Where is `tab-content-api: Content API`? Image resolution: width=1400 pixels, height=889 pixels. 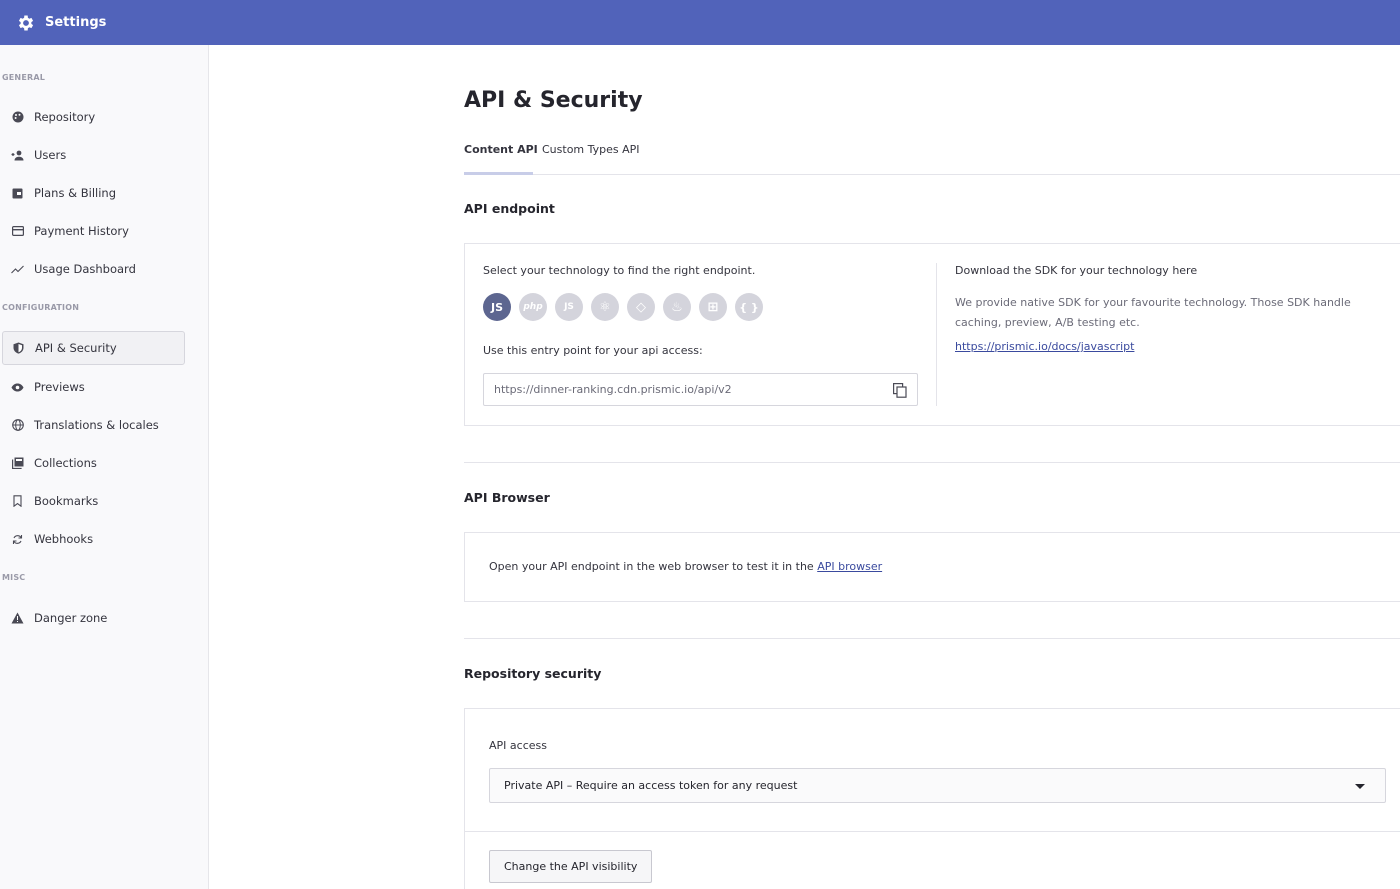 tab-content-api: Content API is located at coordinates (501, 149).